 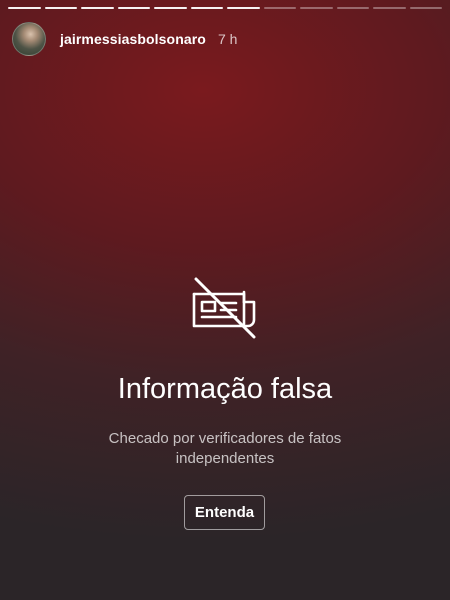 What do you see at coordinates (29, 39) in the screenshot?
I see `avatar` at bounding box center [29, 39].